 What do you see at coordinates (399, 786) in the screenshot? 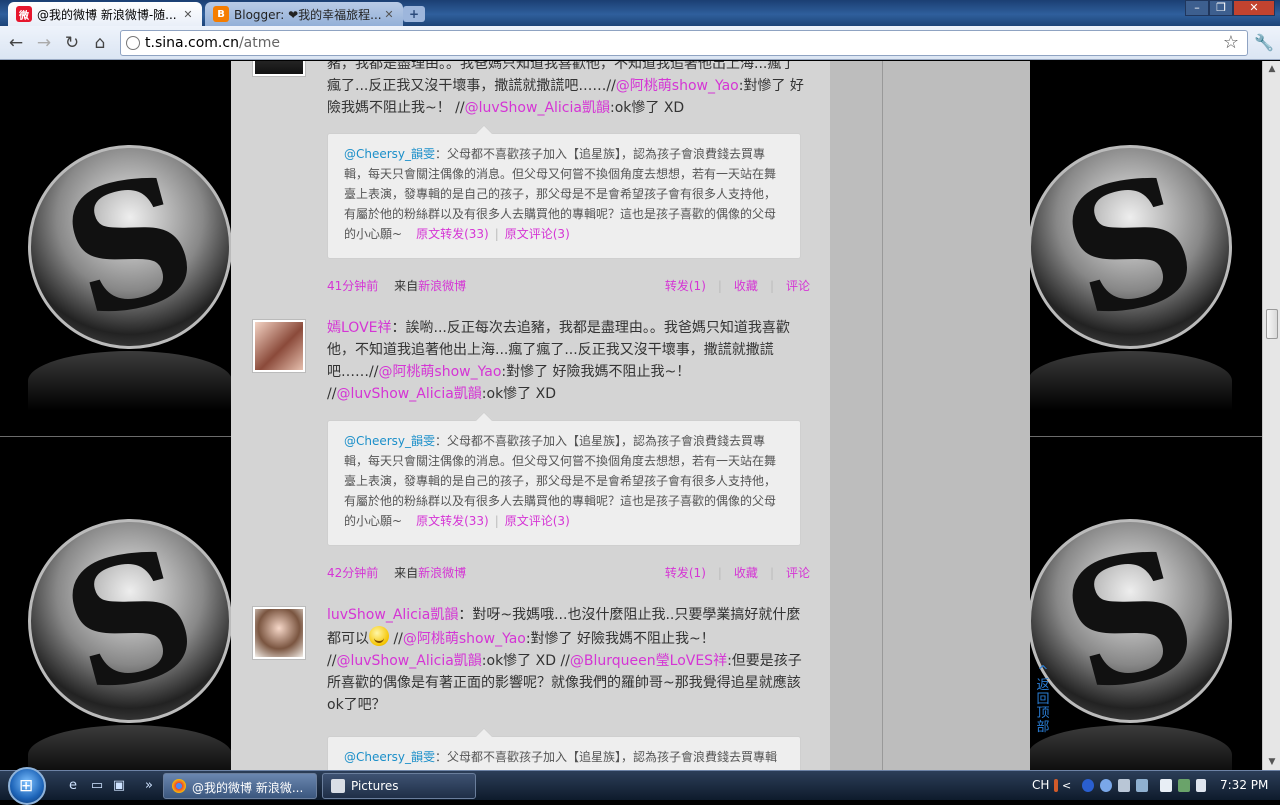
I see `taskbar-button-pictures: Pictures` at bounding box center [399, 786].